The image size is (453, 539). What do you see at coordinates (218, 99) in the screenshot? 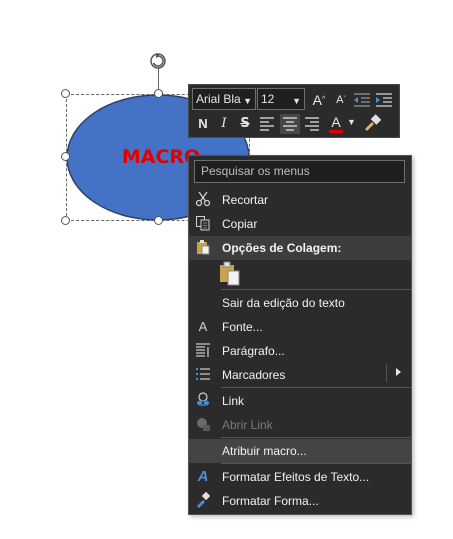
I see `font-name-value: Arial Bla` at bounding box center [218, 99].